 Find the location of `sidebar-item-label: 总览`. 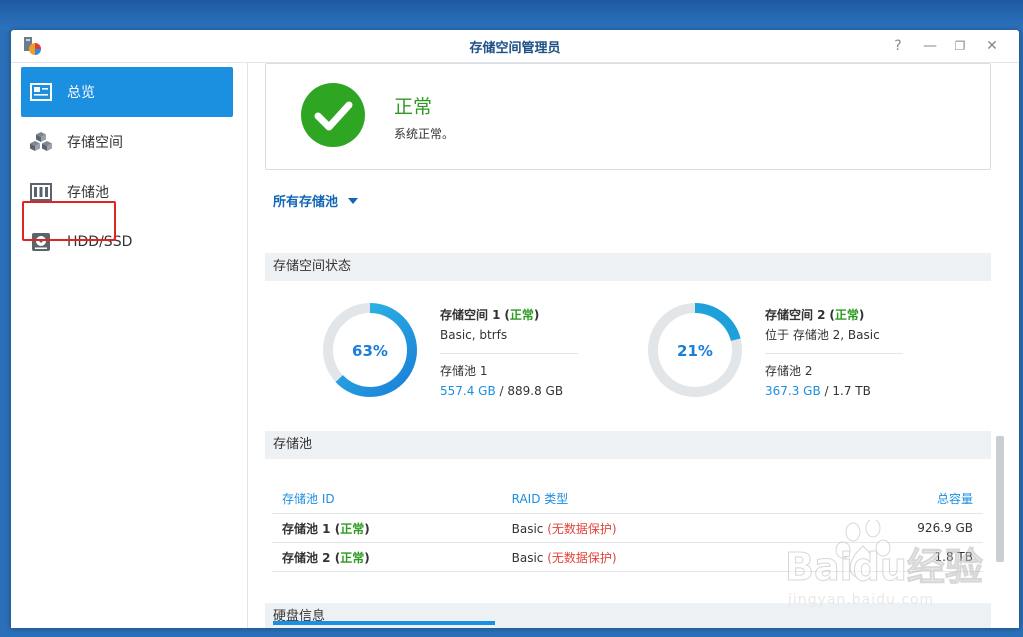

sidebar-item-label: 总览 is located at coordinates (81, 93).